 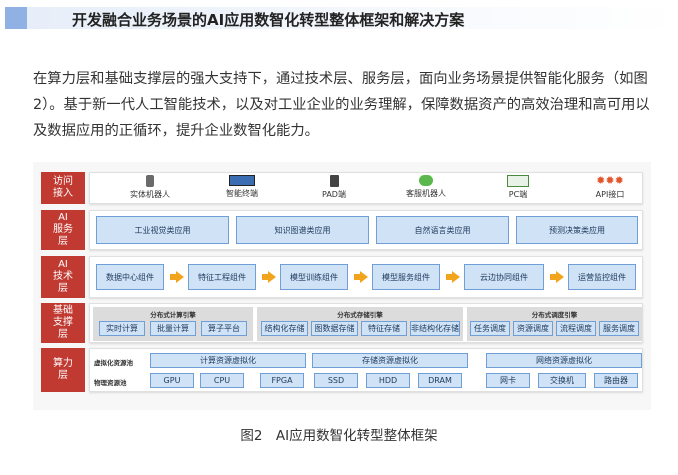 I want to click on tech-component: 数据中心组件, so click(x=130, y=277).